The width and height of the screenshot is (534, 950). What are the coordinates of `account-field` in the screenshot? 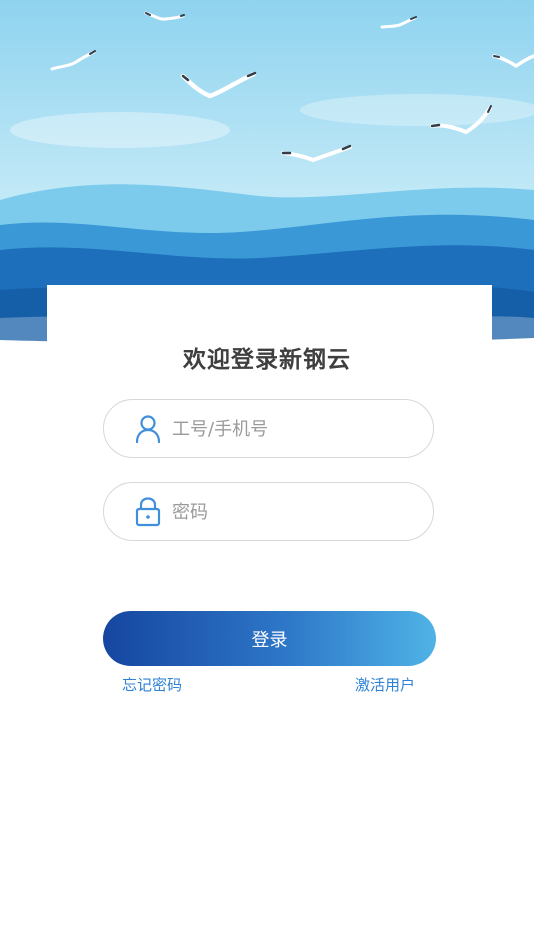 It's located at (268, 428).